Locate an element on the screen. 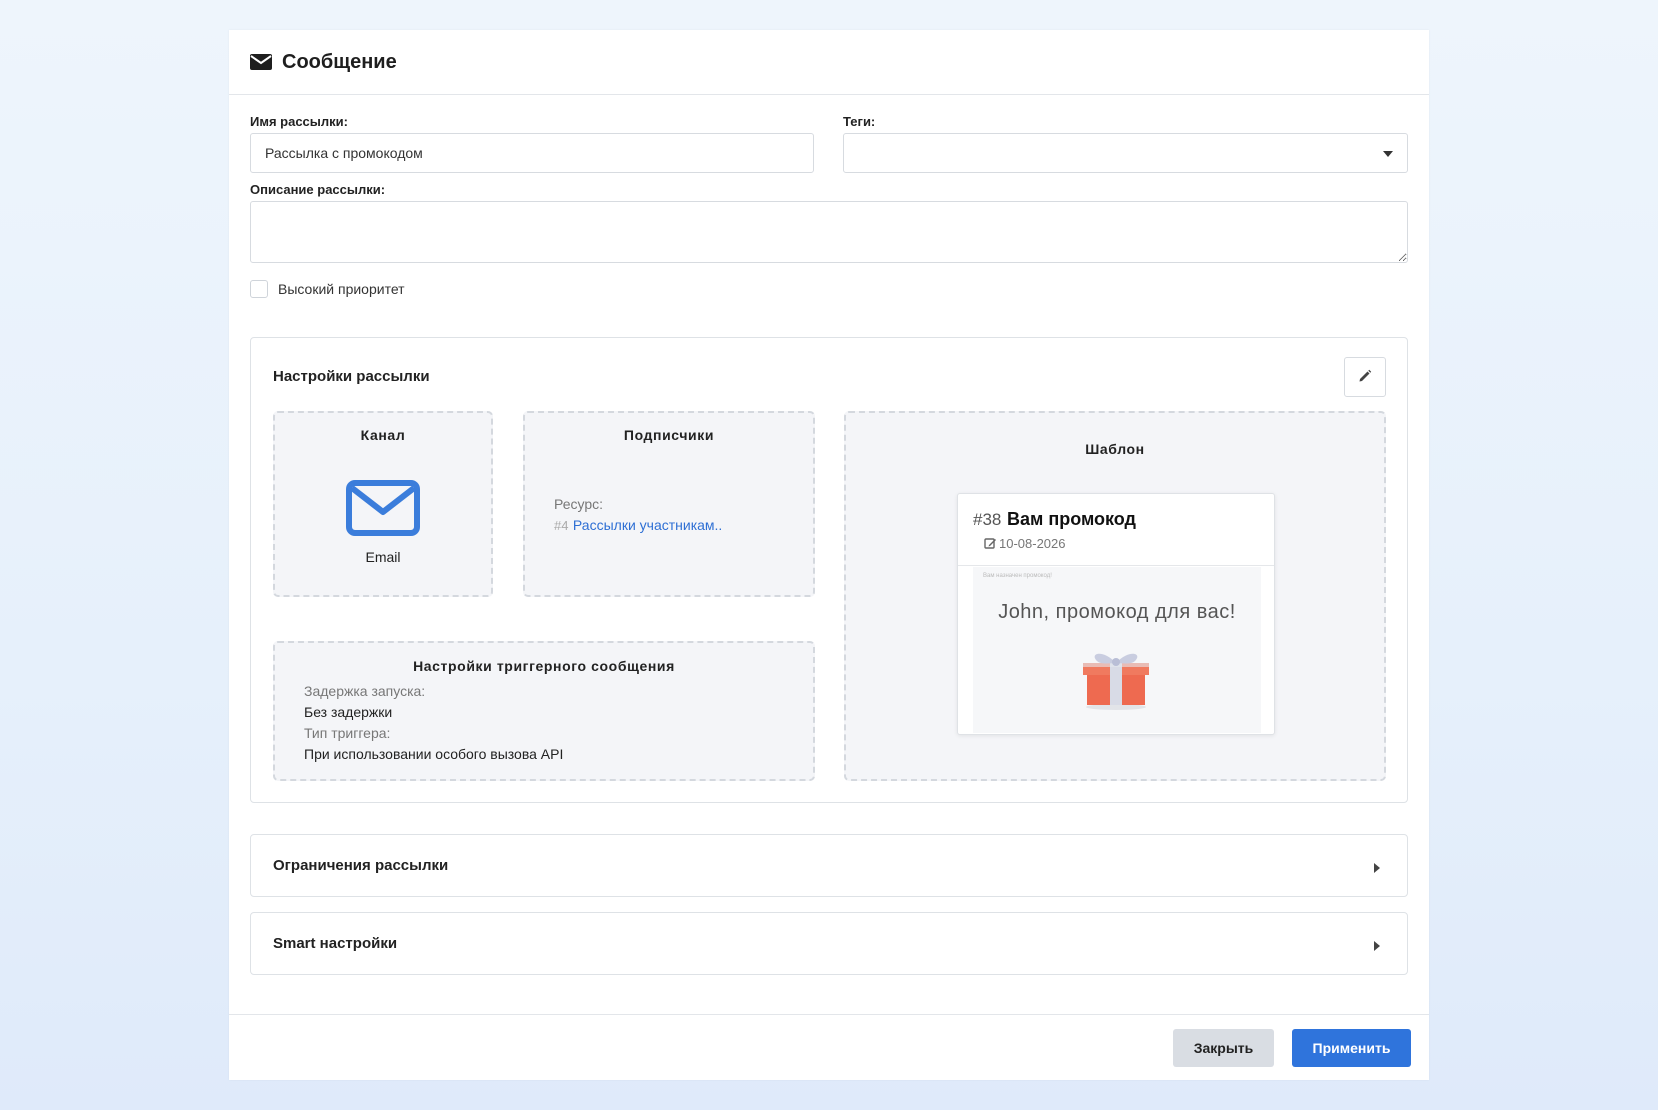 This screenshot has width=1658, height=1110. apply-button: Применить is located at coordinates (1351, 1048).